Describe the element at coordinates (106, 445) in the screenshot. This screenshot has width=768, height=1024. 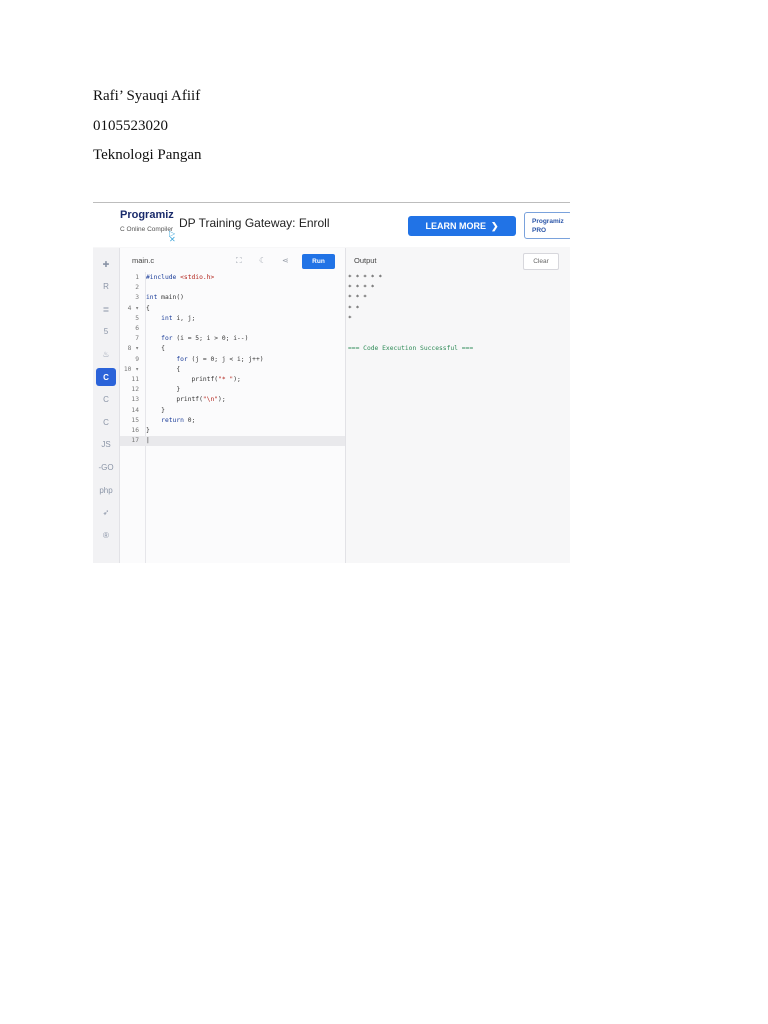
I see `javascript-icon: JS` at that location.